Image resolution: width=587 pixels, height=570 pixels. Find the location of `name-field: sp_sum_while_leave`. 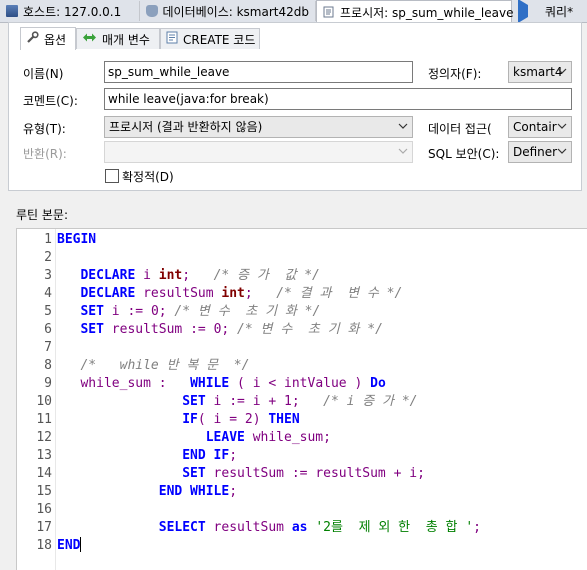

name-field: sp_sum_while_leave is located at coordinates (258, 72).